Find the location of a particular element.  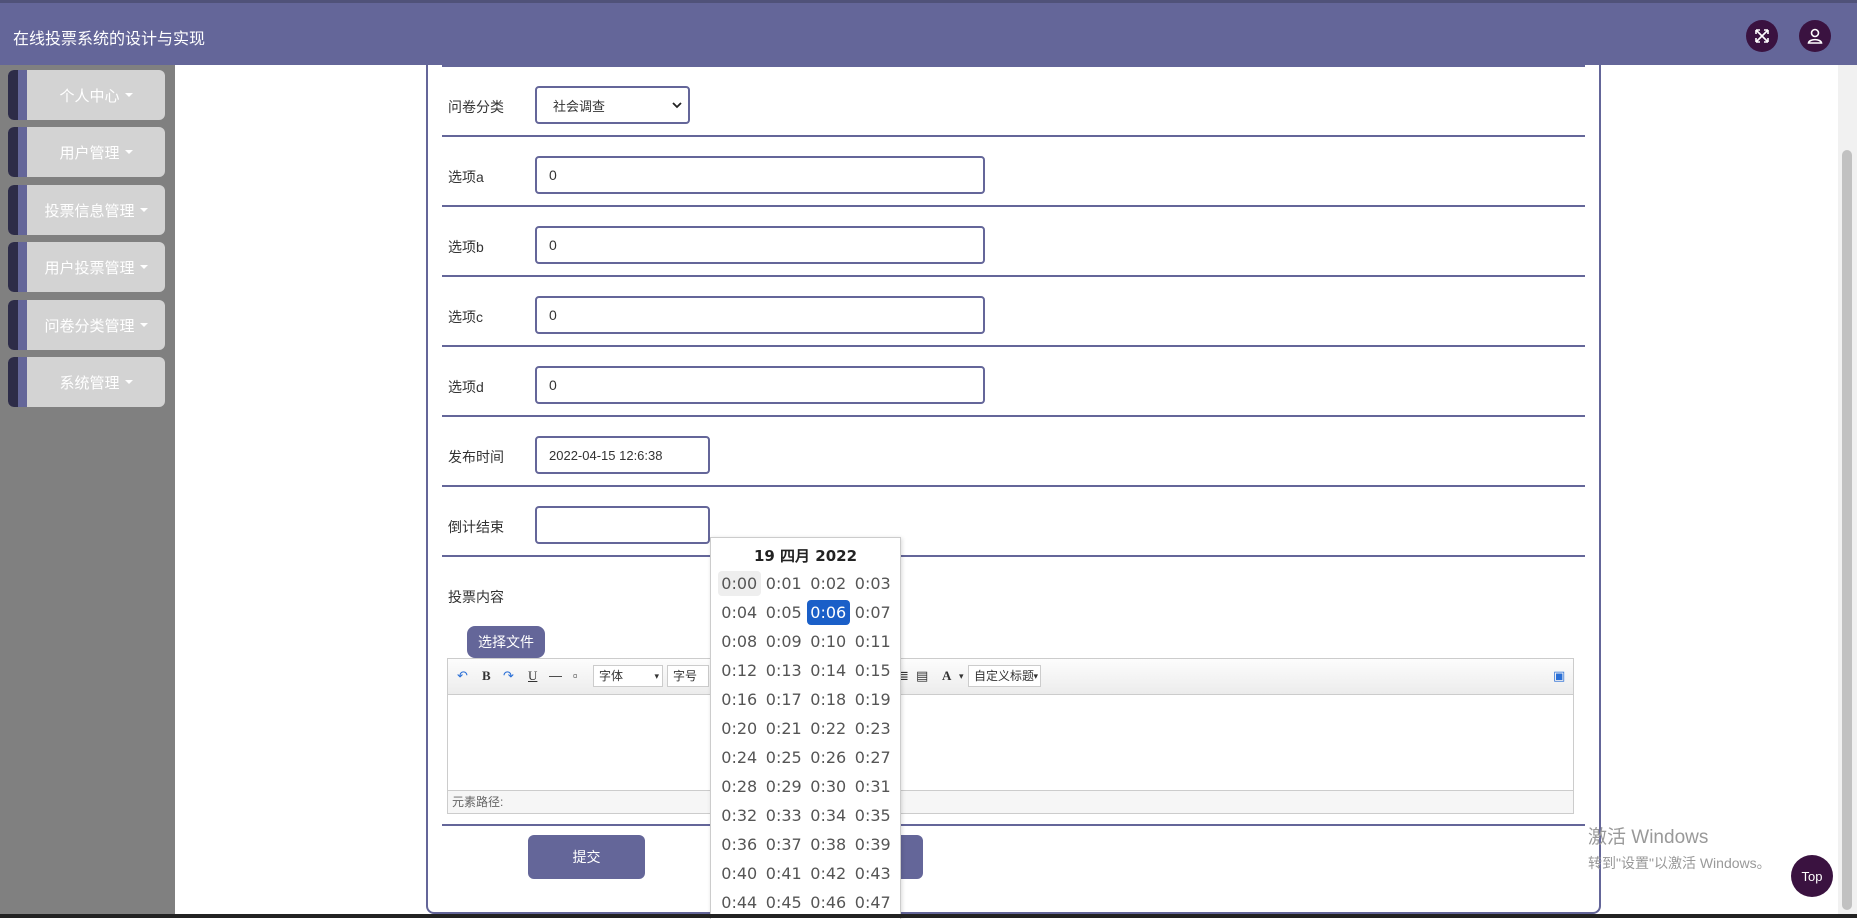

underline-button: U is located at coordinates (532, 676).